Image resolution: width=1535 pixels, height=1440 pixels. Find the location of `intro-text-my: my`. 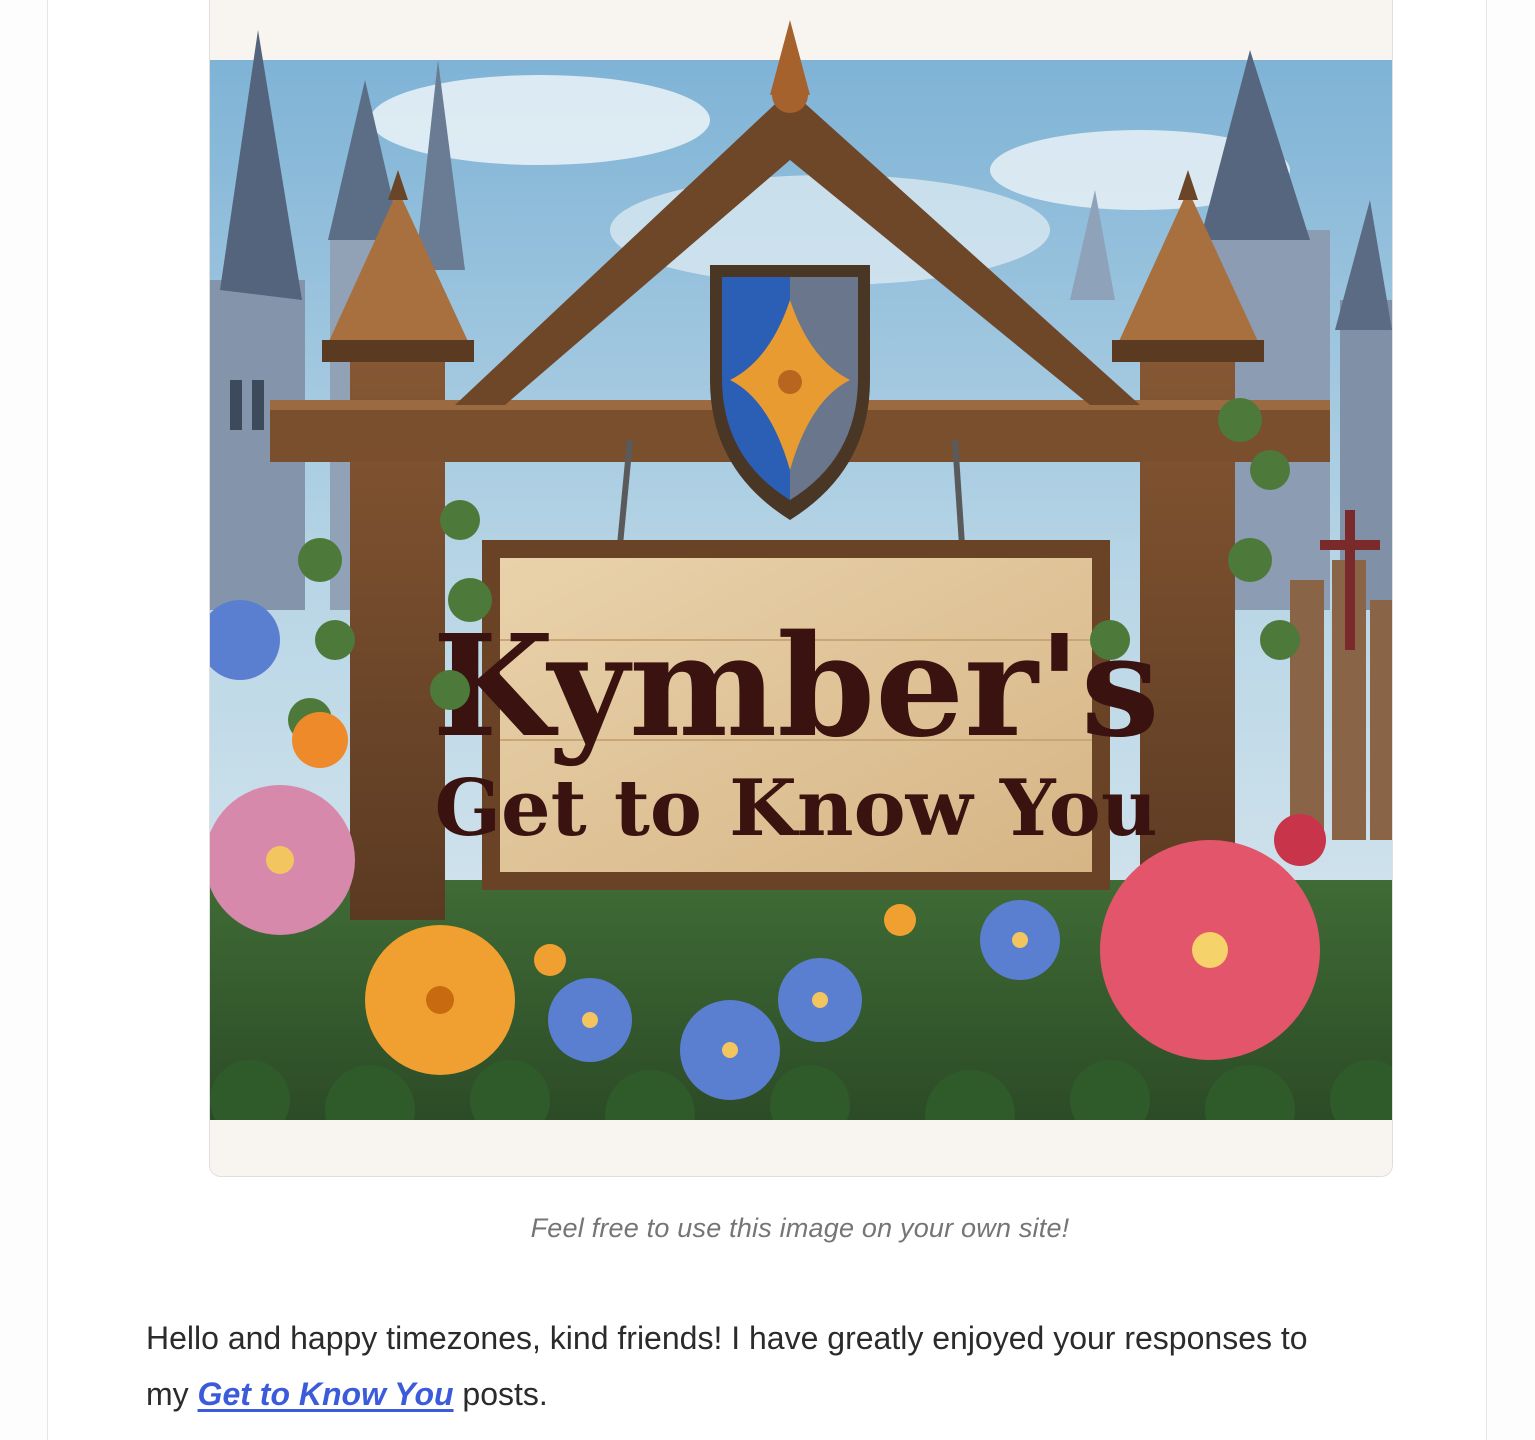

intro-text-my: my is located at coordinates (167, 1394).